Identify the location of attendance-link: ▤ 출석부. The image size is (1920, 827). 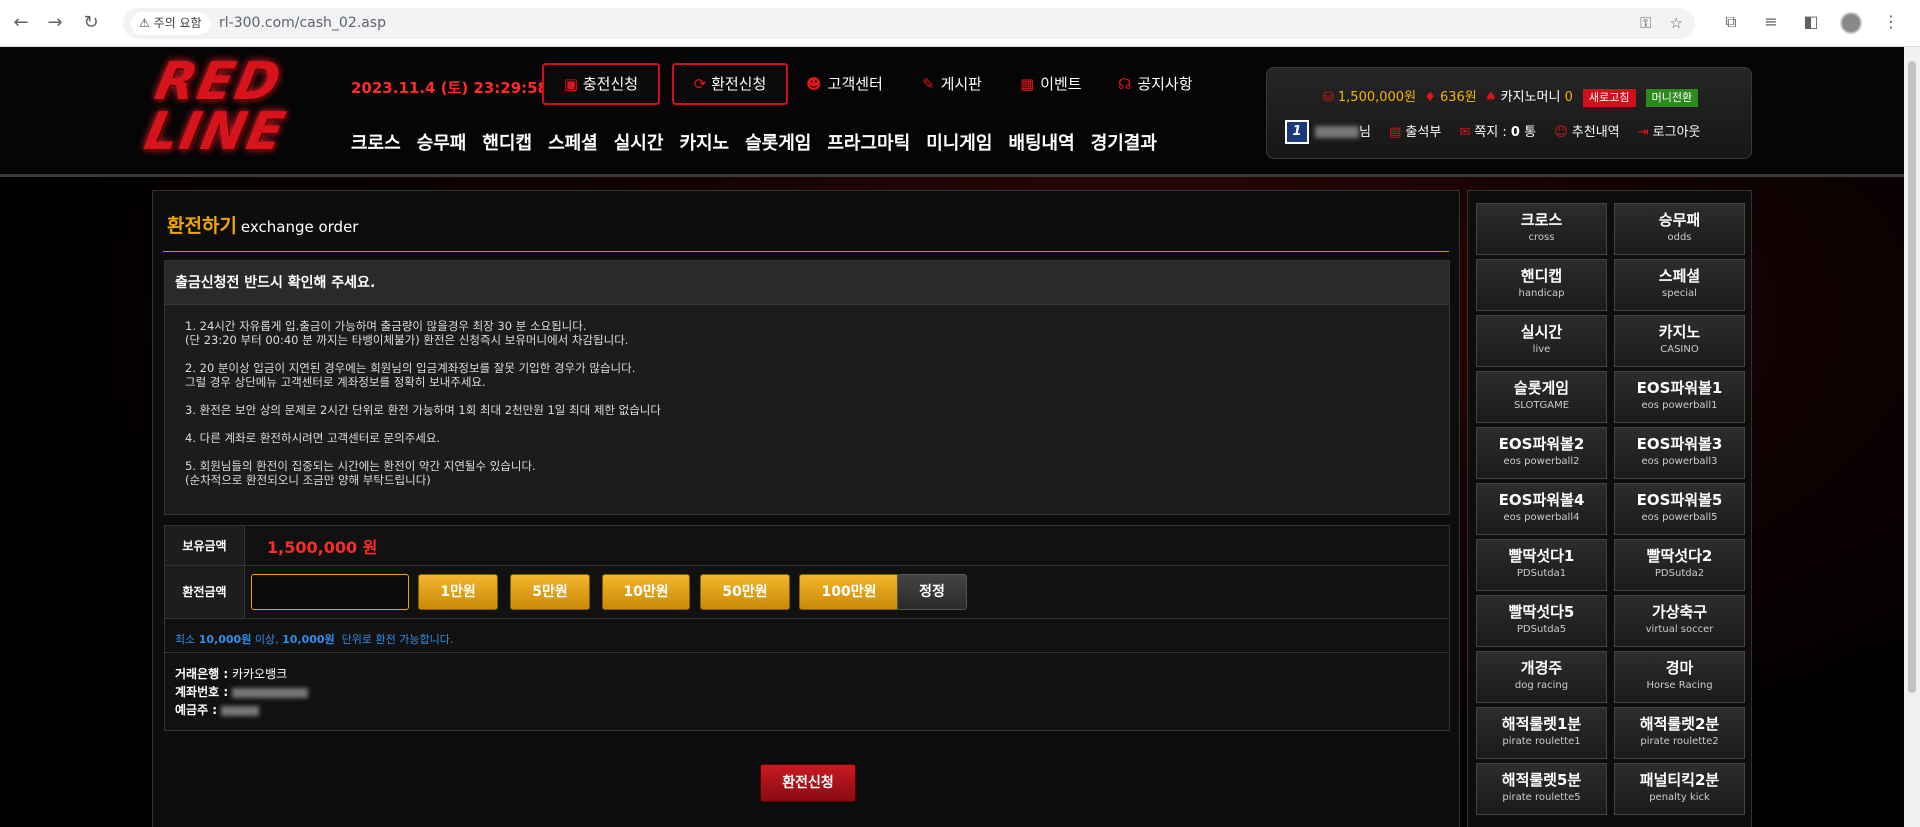
(1415, 132).